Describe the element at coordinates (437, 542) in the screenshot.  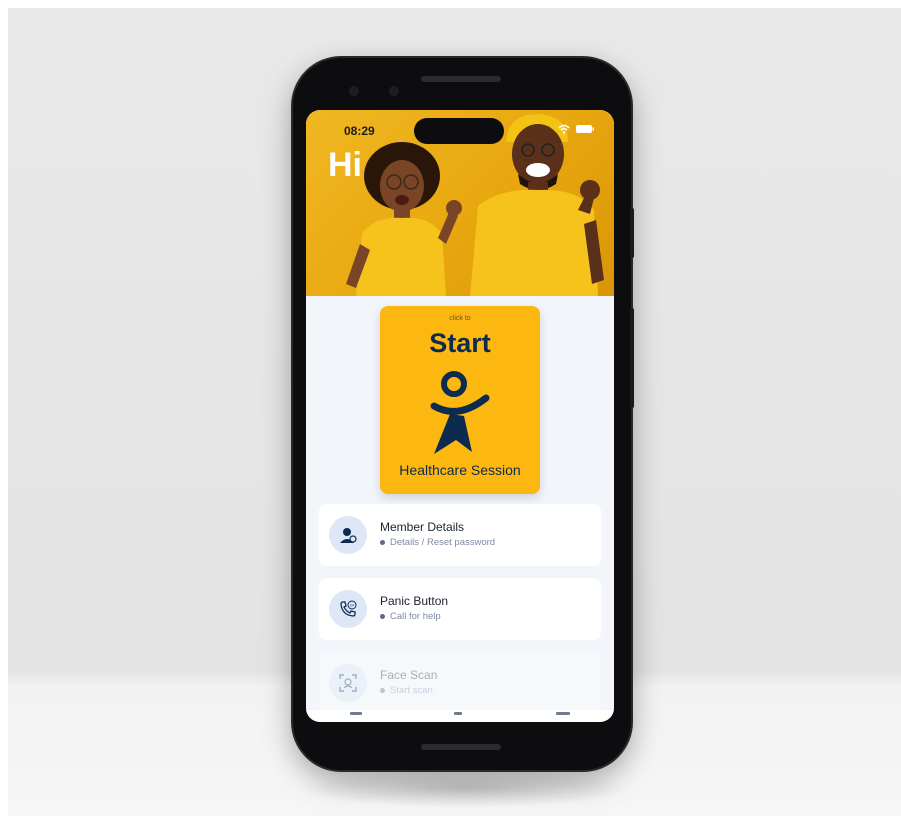
I see `item-subtitle: Details / Reset password` at that location.